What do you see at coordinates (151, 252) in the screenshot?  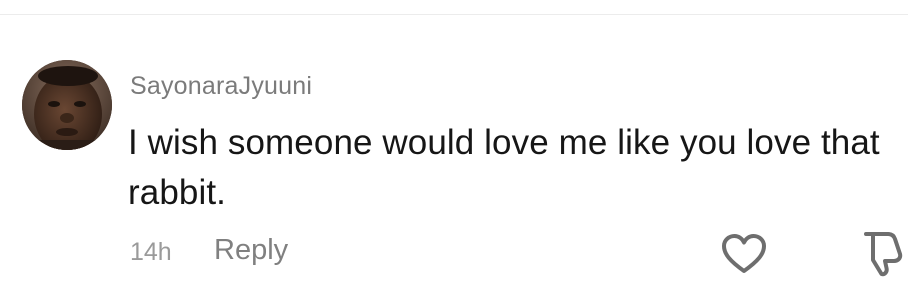 I see `comment-timestamp: 14h` at bounding box center [151, 252].